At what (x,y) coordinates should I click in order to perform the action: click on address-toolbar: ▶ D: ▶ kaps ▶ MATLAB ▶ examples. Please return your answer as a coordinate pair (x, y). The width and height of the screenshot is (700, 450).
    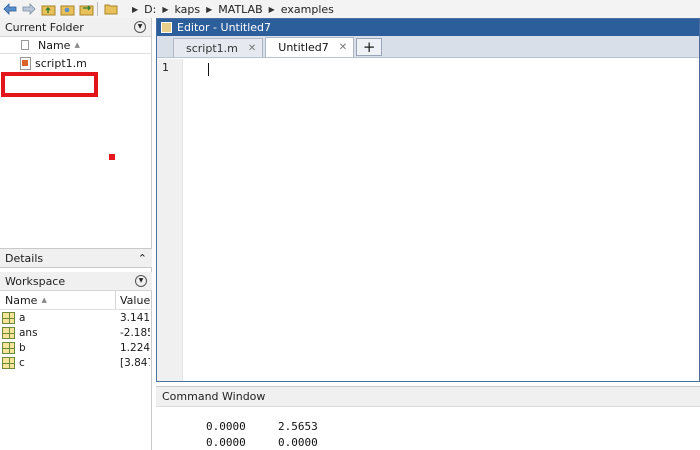
    Looking at the image, I should click on (350, 9).